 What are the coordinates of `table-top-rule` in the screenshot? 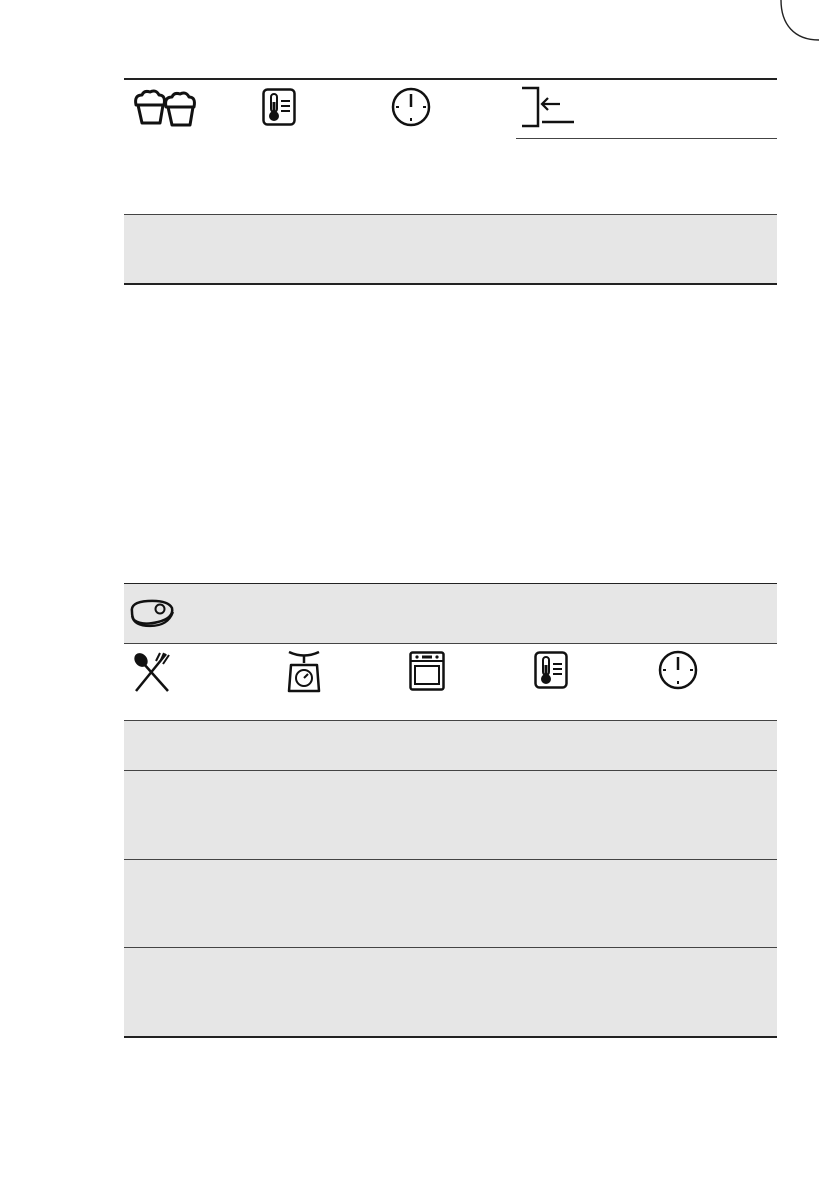 It's located at (450, 79).